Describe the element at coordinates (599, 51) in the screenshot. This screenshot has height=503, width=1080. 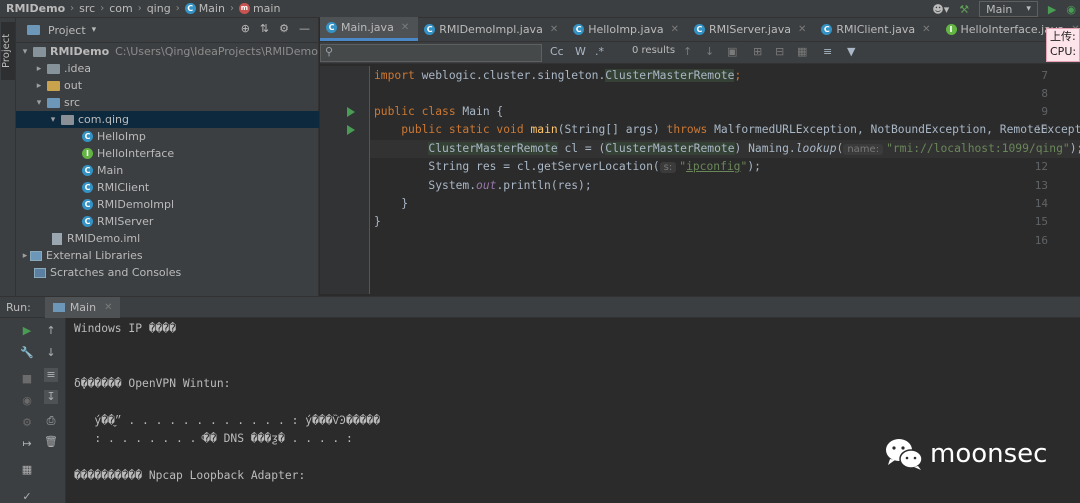
I see `regex-icon: .*` at that location.